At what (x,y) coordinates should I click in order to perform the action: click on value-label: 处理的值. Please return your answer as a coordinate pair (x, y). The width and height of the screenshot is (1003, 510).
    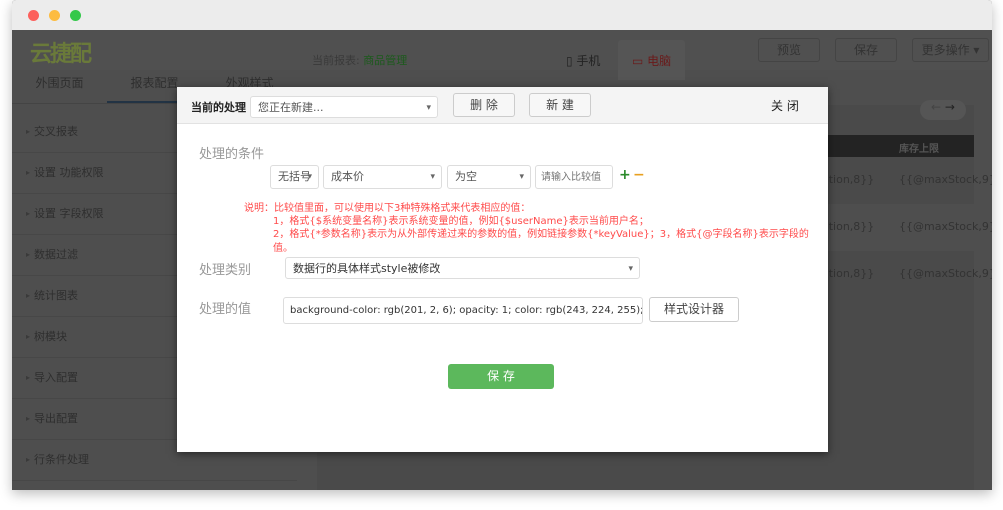
    Looking at the image, I should click on (225, 309).